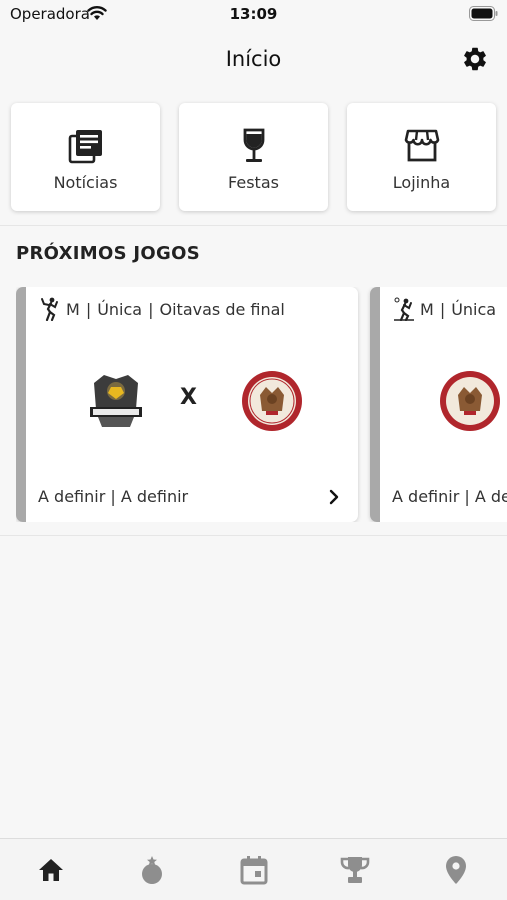 The image size is (507, 900). I want to click on nav-bar: Início, so click(253, 62).